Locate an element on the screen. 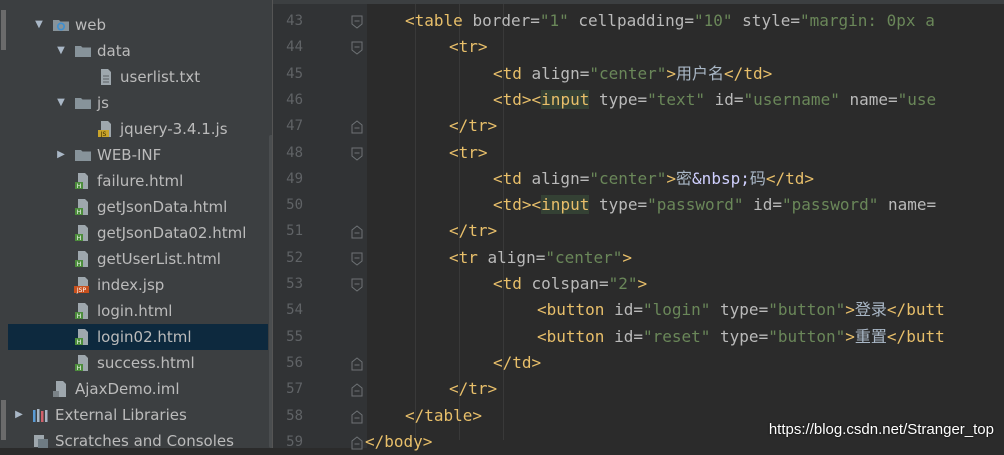  tree-item: Hlogin02.html is located at coordinates (138, 337).